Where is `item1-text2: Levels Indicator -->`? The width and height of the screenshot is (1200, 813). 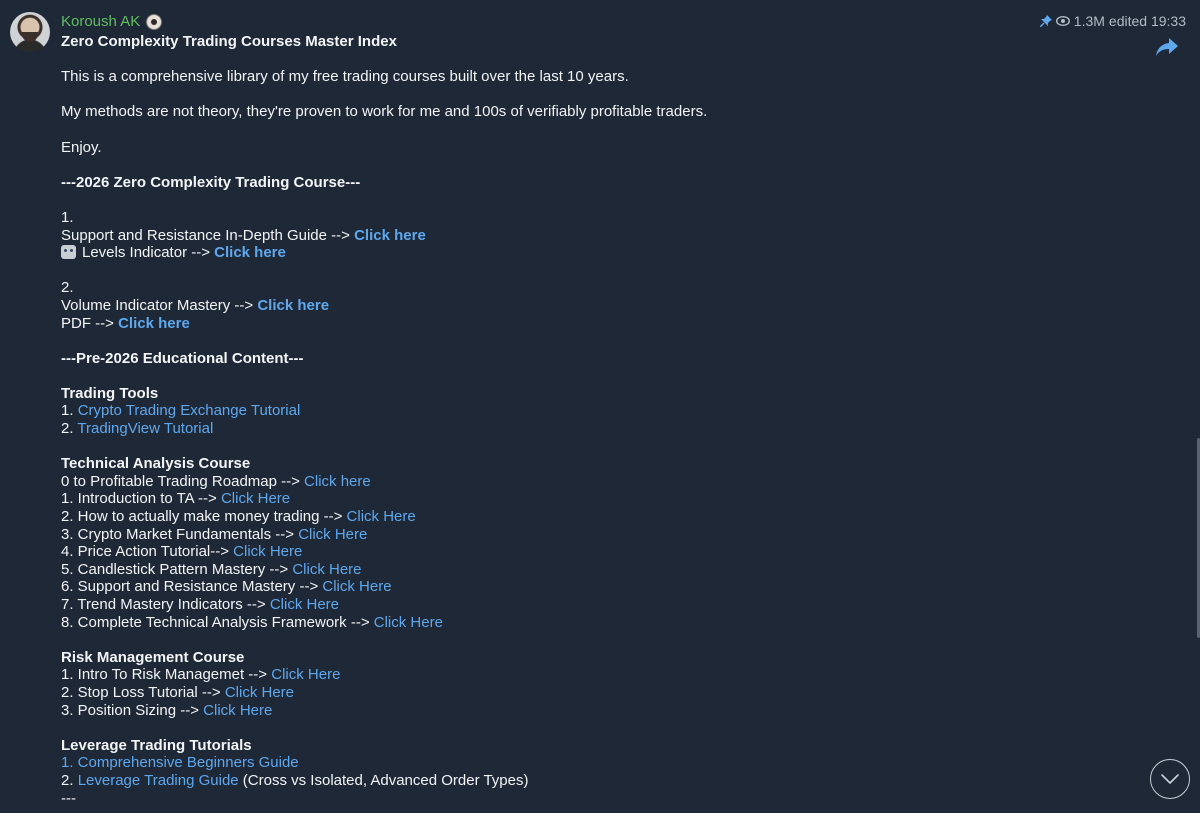 item1-text2: Levels Indicator --> is located at coordinates (148, 253).